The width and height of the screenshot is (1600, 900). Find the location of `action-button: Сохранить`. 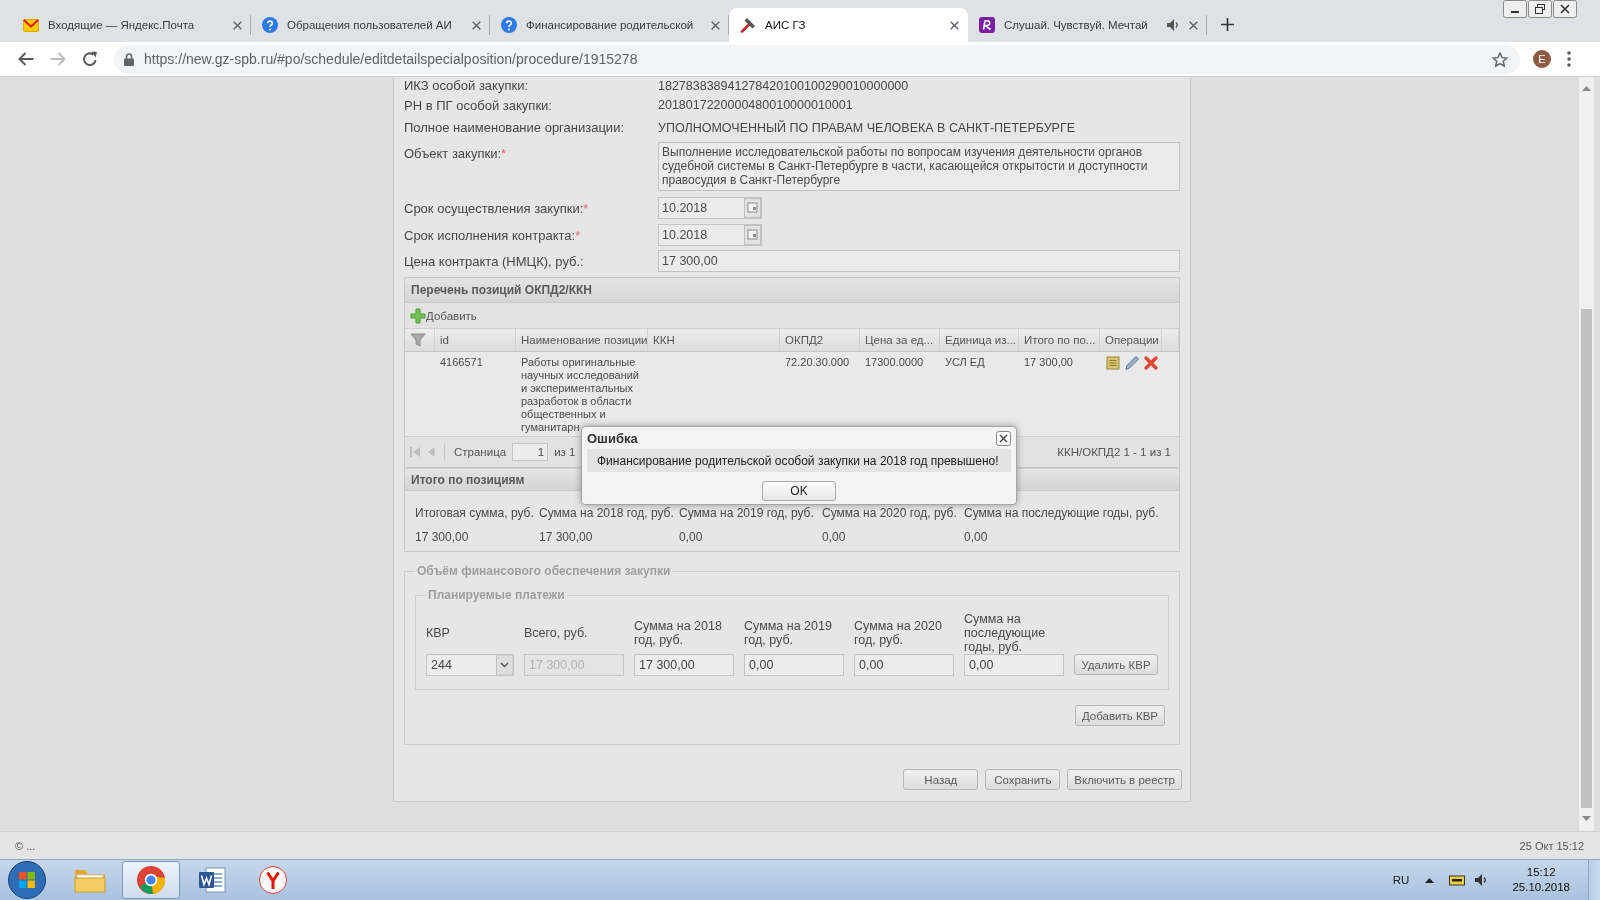

action-button: Сохранить is located at coordinates (1023, 779).